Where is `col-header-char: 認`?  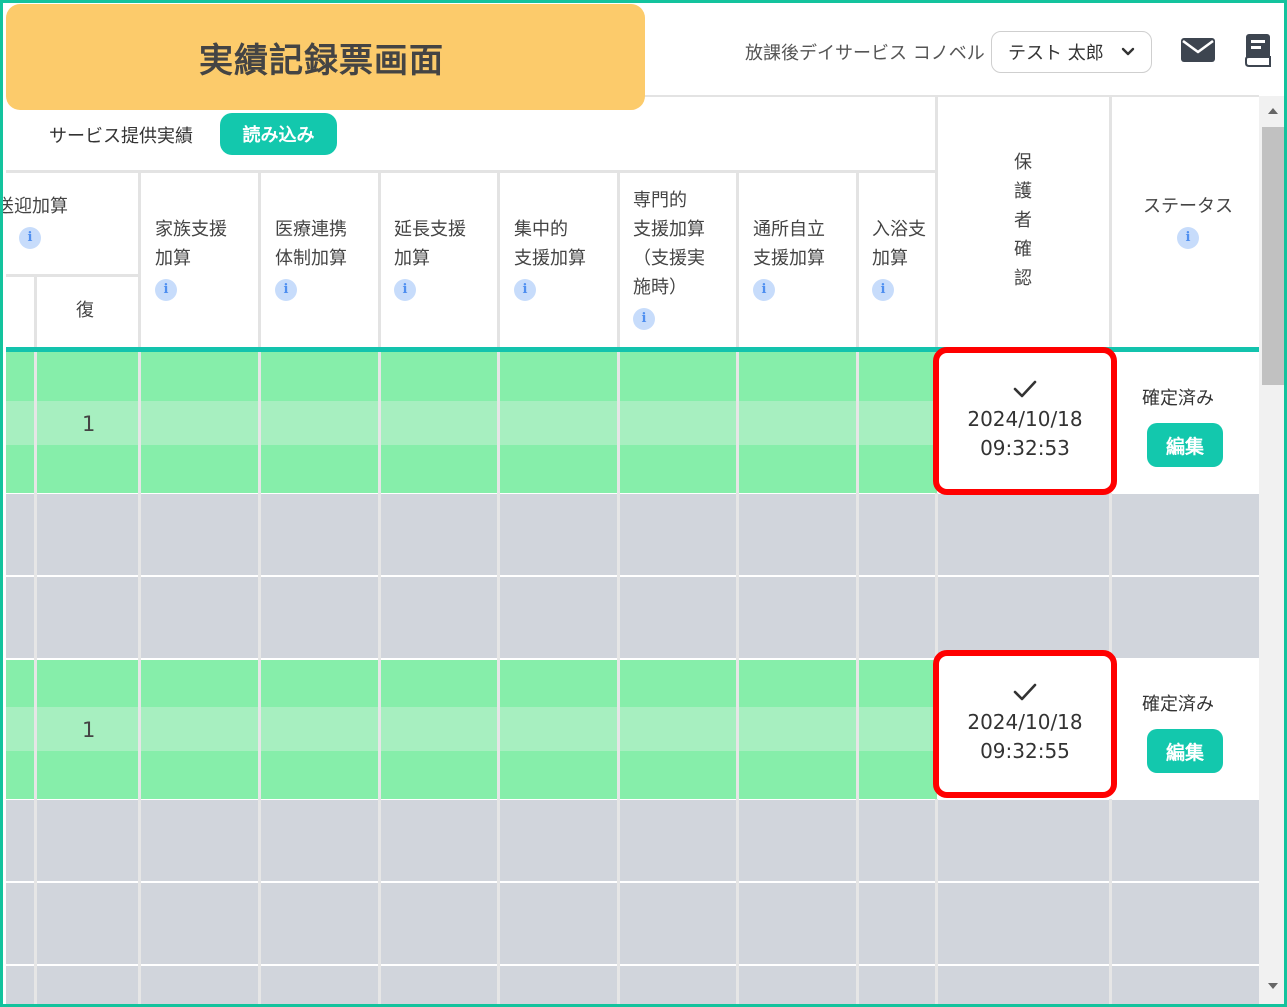 col-header-char: 認 is located at coordinates (1023, 278).